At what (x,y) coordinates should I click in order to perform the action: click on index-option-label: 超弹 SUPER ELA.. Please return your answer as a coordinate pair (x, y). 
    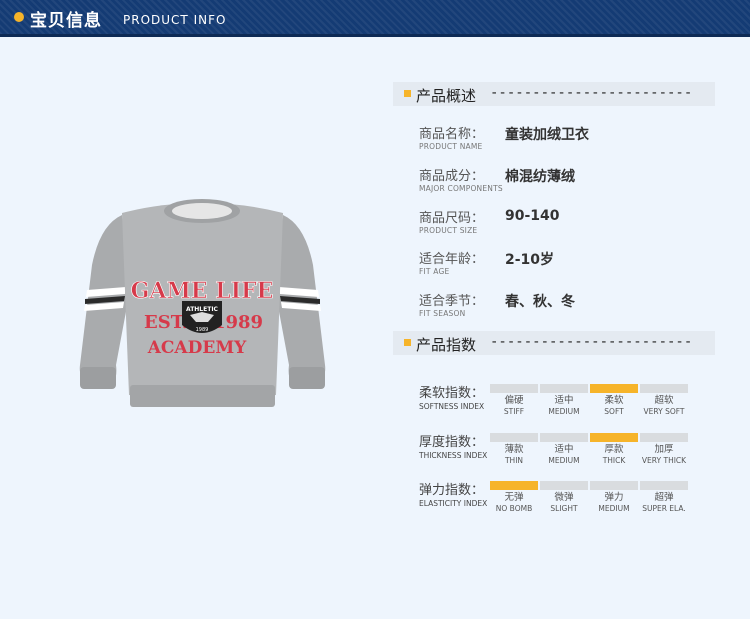
    Looking at the image, I should click on (664, 503).